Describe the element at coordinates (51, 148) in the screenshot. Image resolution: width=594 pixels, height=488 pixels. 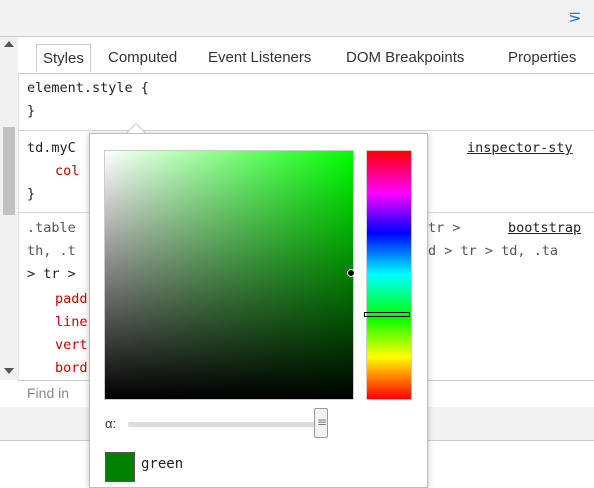
I see `rule-selector: td.myC` at that location.